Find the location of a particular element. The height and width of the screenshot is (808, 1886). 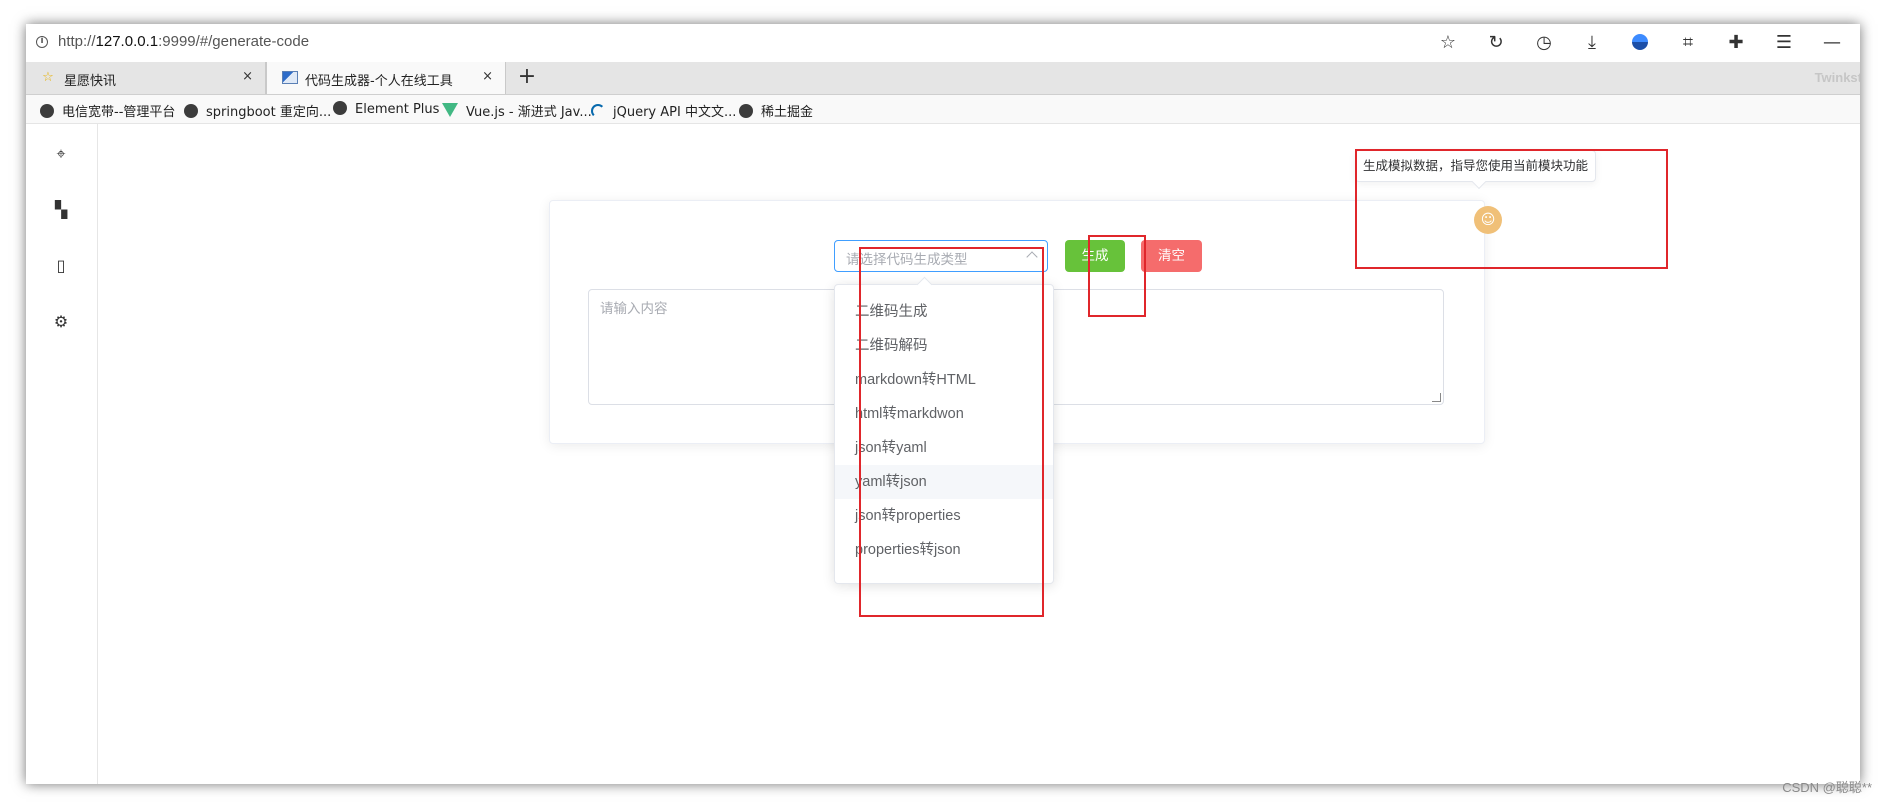

site-info-icon: i is located at coordinates (42, 42).